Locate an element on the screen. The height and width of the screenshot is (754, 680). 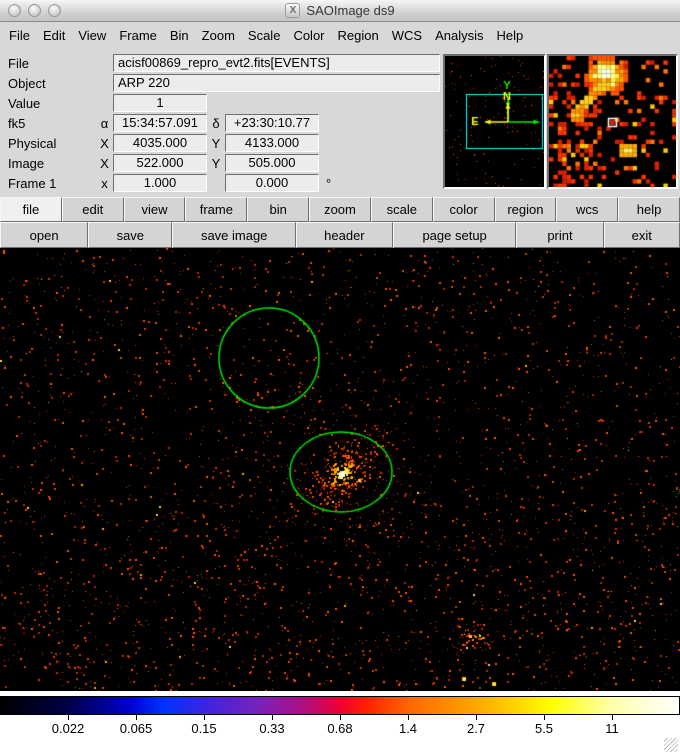
button-open: open is located at coordinates (44, 235).